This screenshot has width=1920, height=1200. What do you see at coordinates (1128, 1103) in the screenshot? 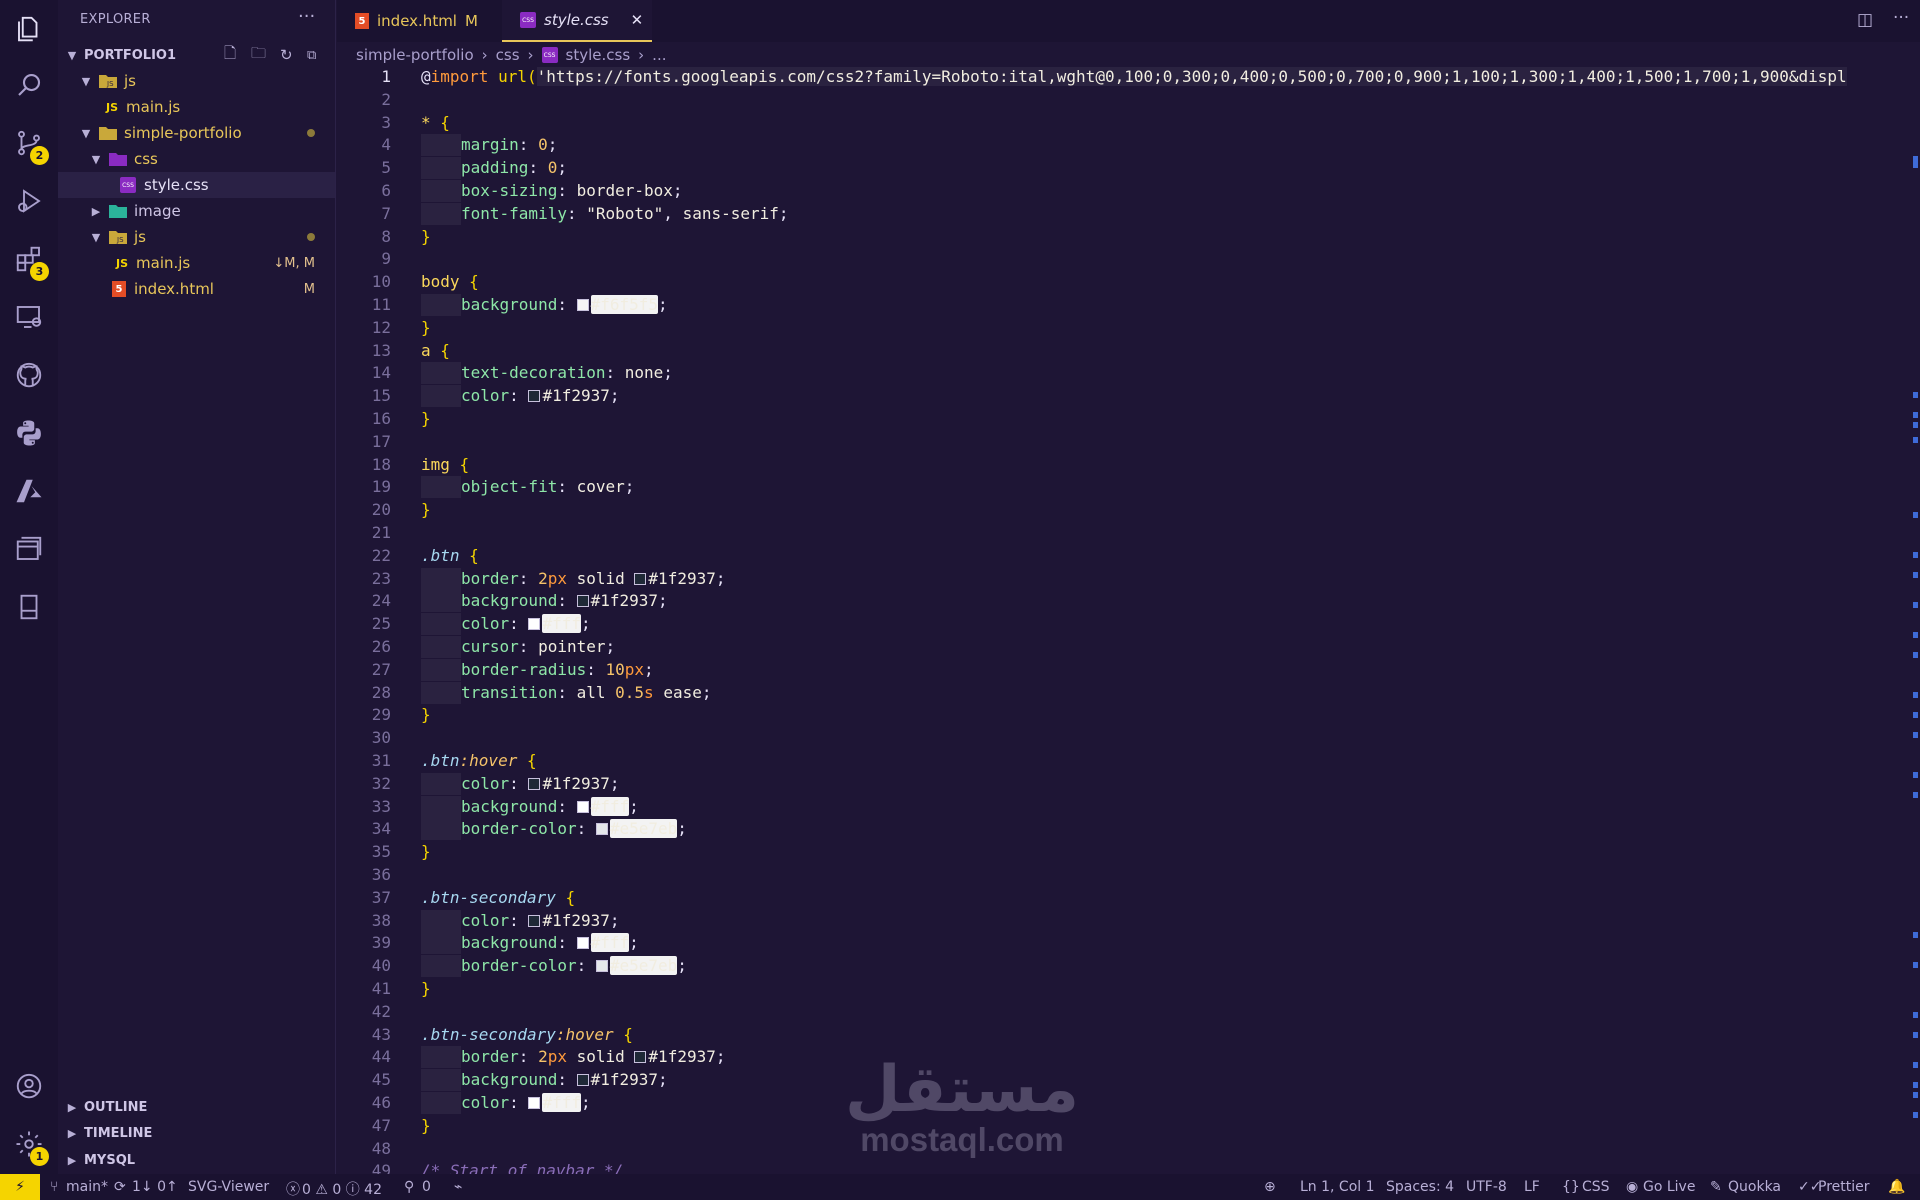
I see `code-line: 46 color: #fff;` at bounding box center [1128, 1103].